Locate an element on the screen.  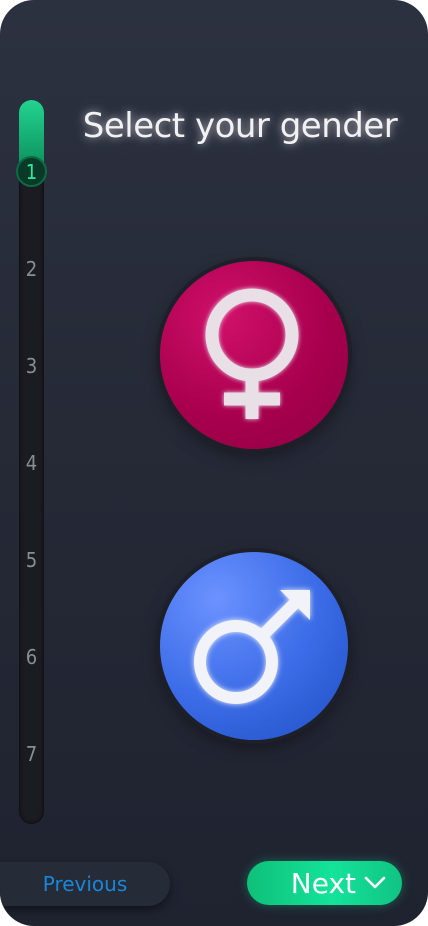
previous-button: Previous is located at coordinates (85, 884).